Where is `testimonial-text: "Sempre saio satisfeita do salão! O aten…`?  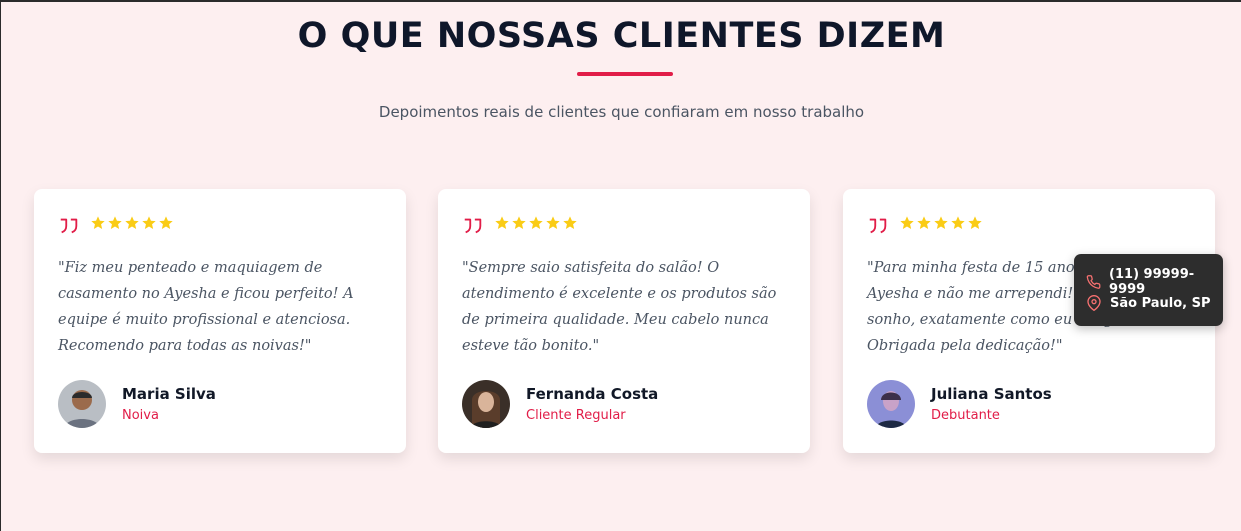
testimonial-text: "Sempre saio satisfeita do salão! O aten… is located at coordinates (619, 307).